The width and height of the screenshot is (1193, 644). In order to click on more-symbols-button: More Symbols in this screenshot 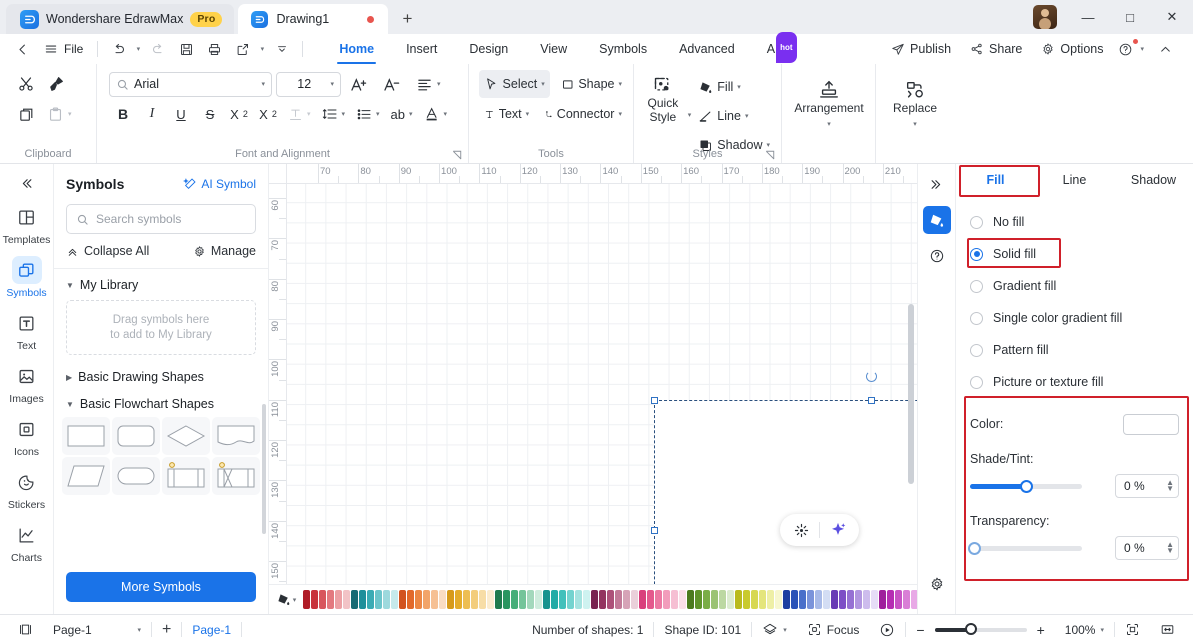, I will do `click(161, 587)`.